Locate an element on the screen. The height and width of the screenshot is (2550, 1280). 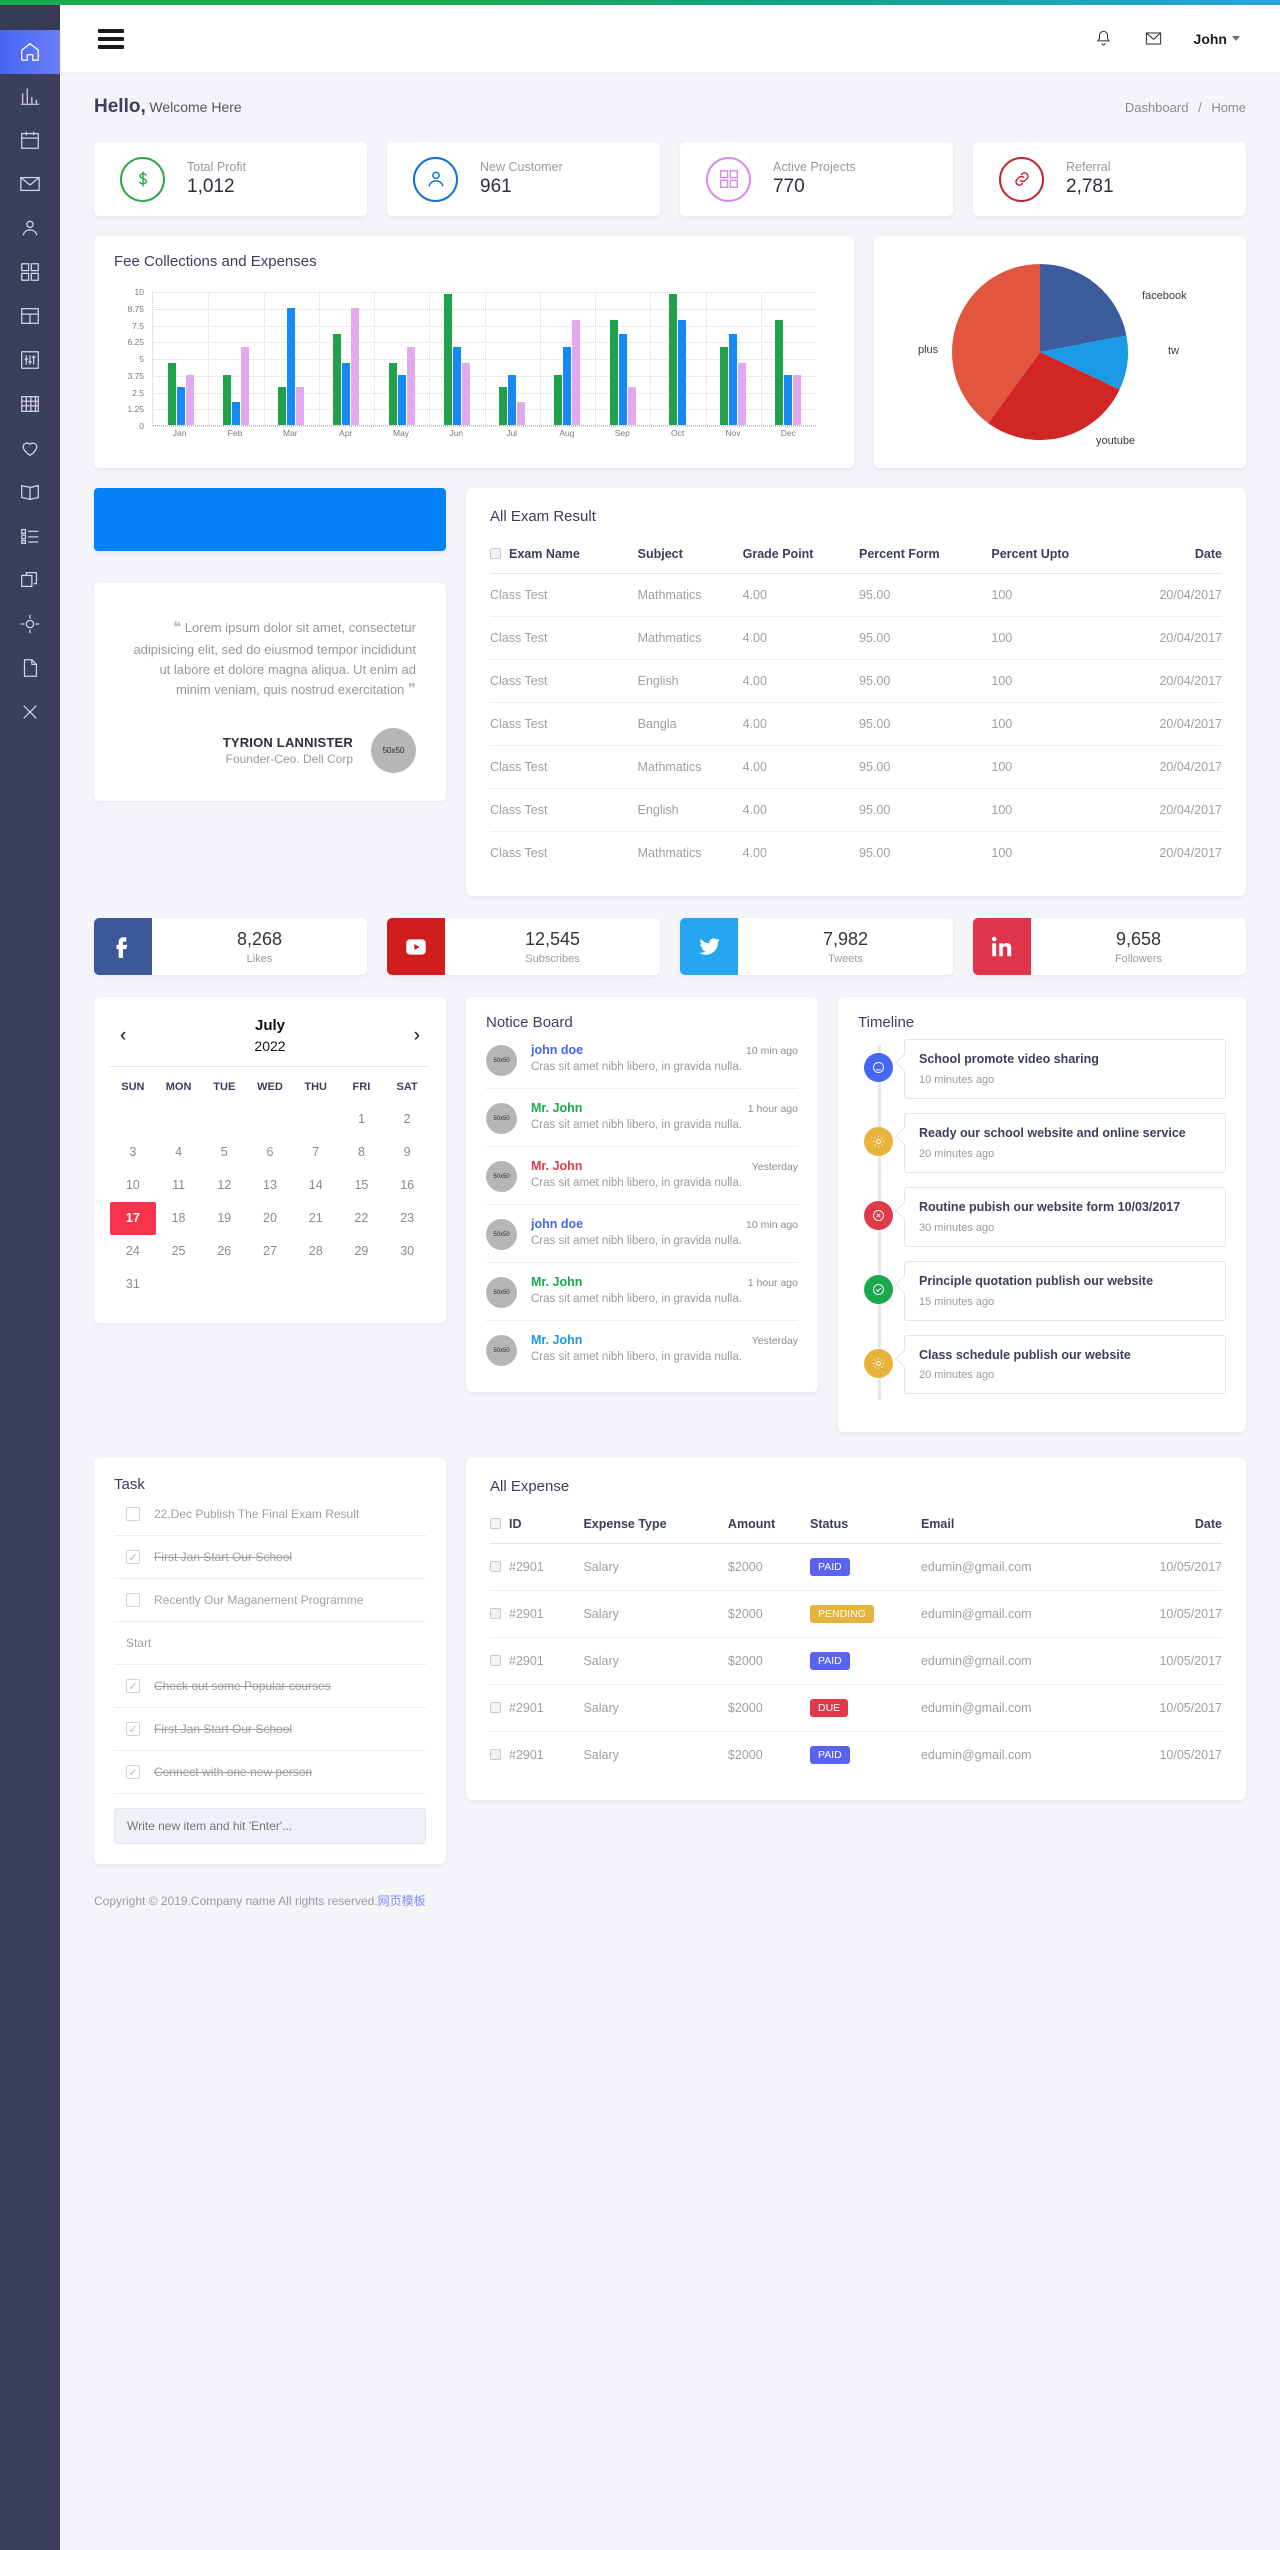
breadcrumb-root: Dashboard is located at coordinates (1157, 107).